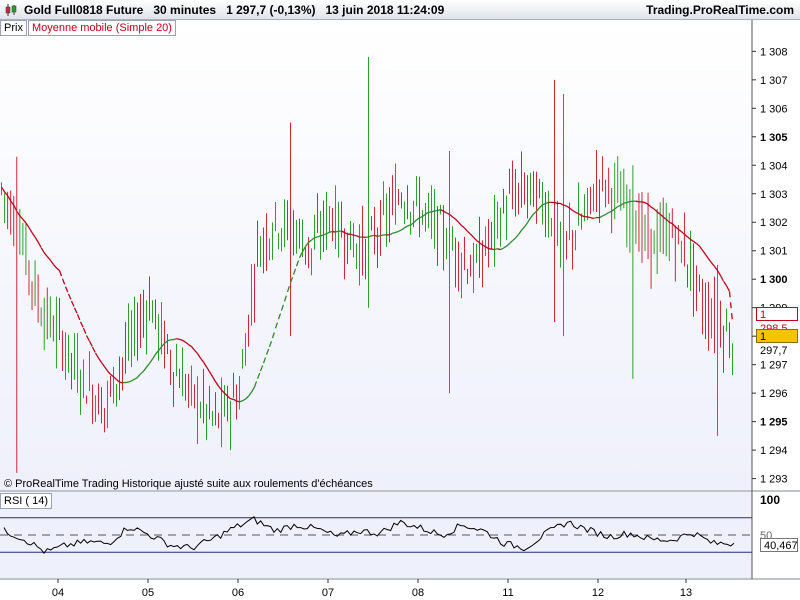 This screenshot has width=800, height=600. What do you see at coordinates (774, 423) in the screenshot?
I see `price-tick-label: 1 295` at bounding box center [774, 423].